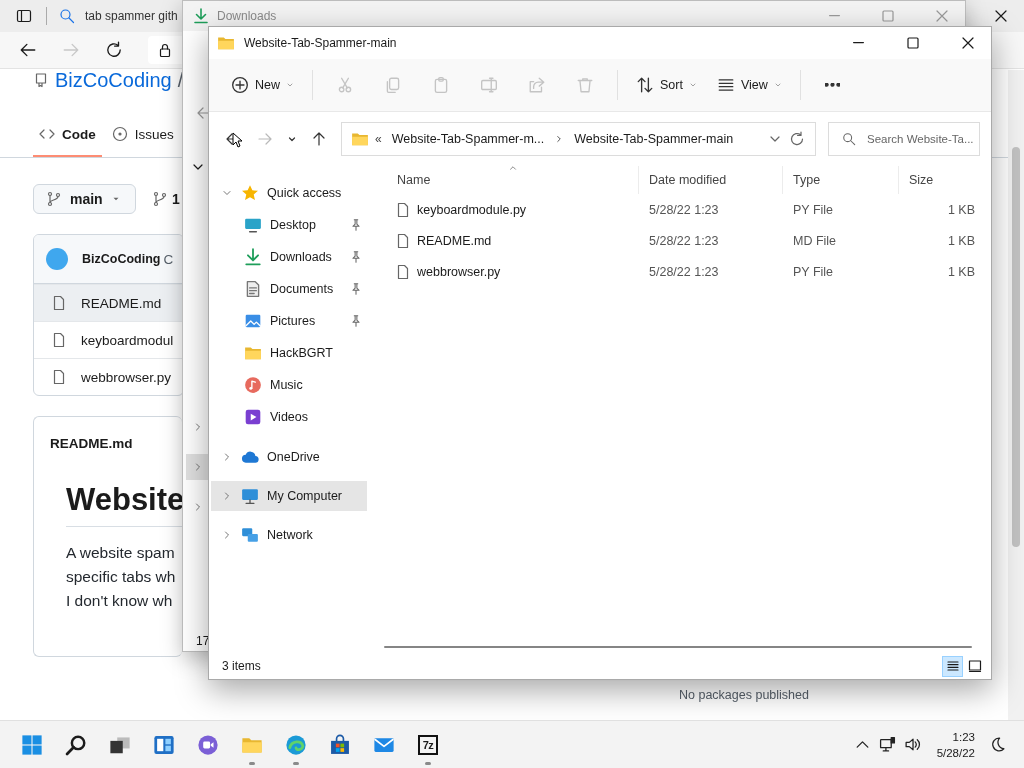 Image resolution: width=1024 pixels, height=768 pixels. What do you see at coordinates (289, 289) in the screenshot?
I see `nav-item: Documents` at bounding box center [289, 289].